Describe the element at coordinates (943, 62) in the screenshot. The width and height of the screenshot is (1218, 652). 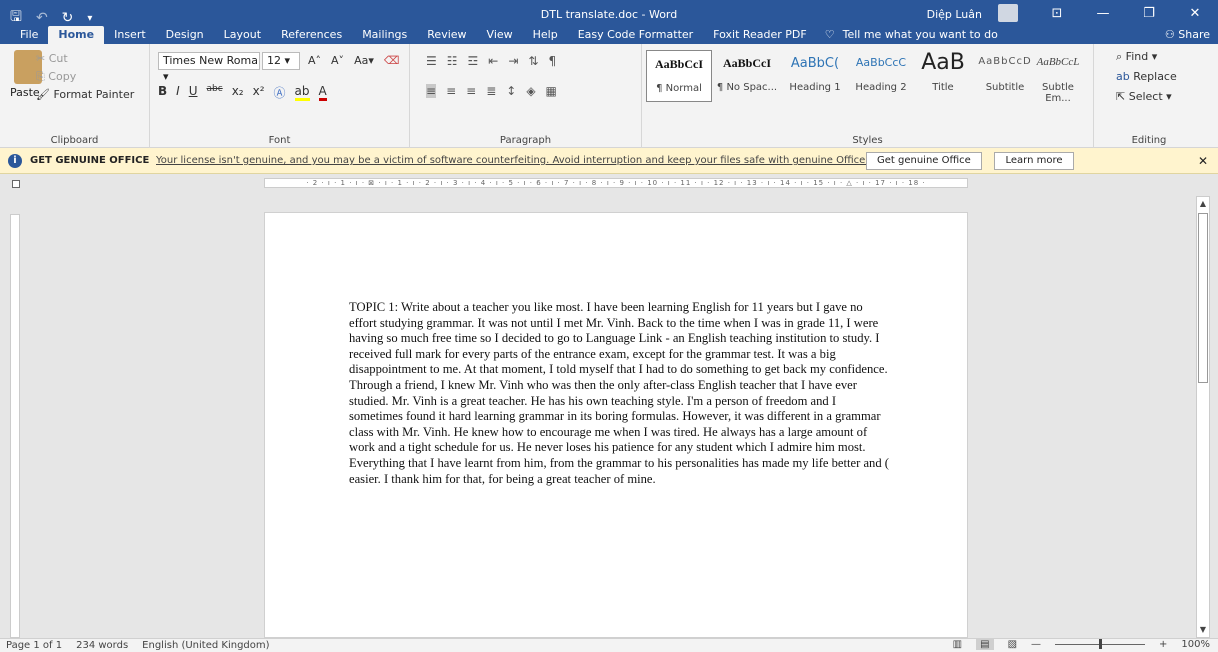
I see `style-sample: AaB` at that location.